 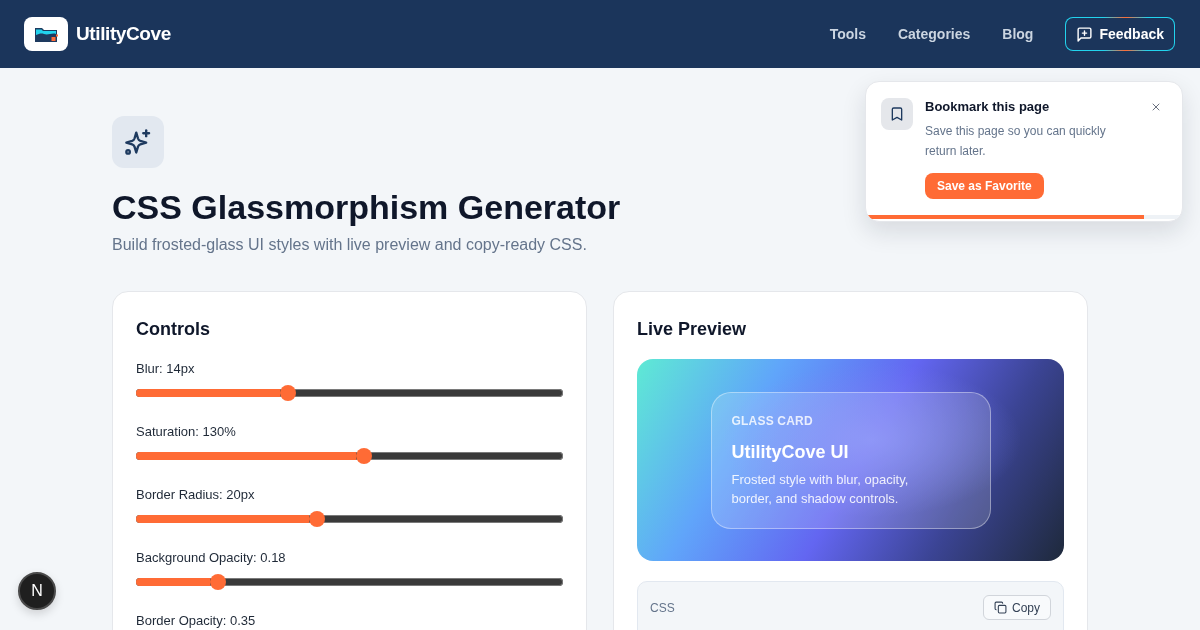 I want to click on copy-button: Copy, so click(x=1017, y=607).